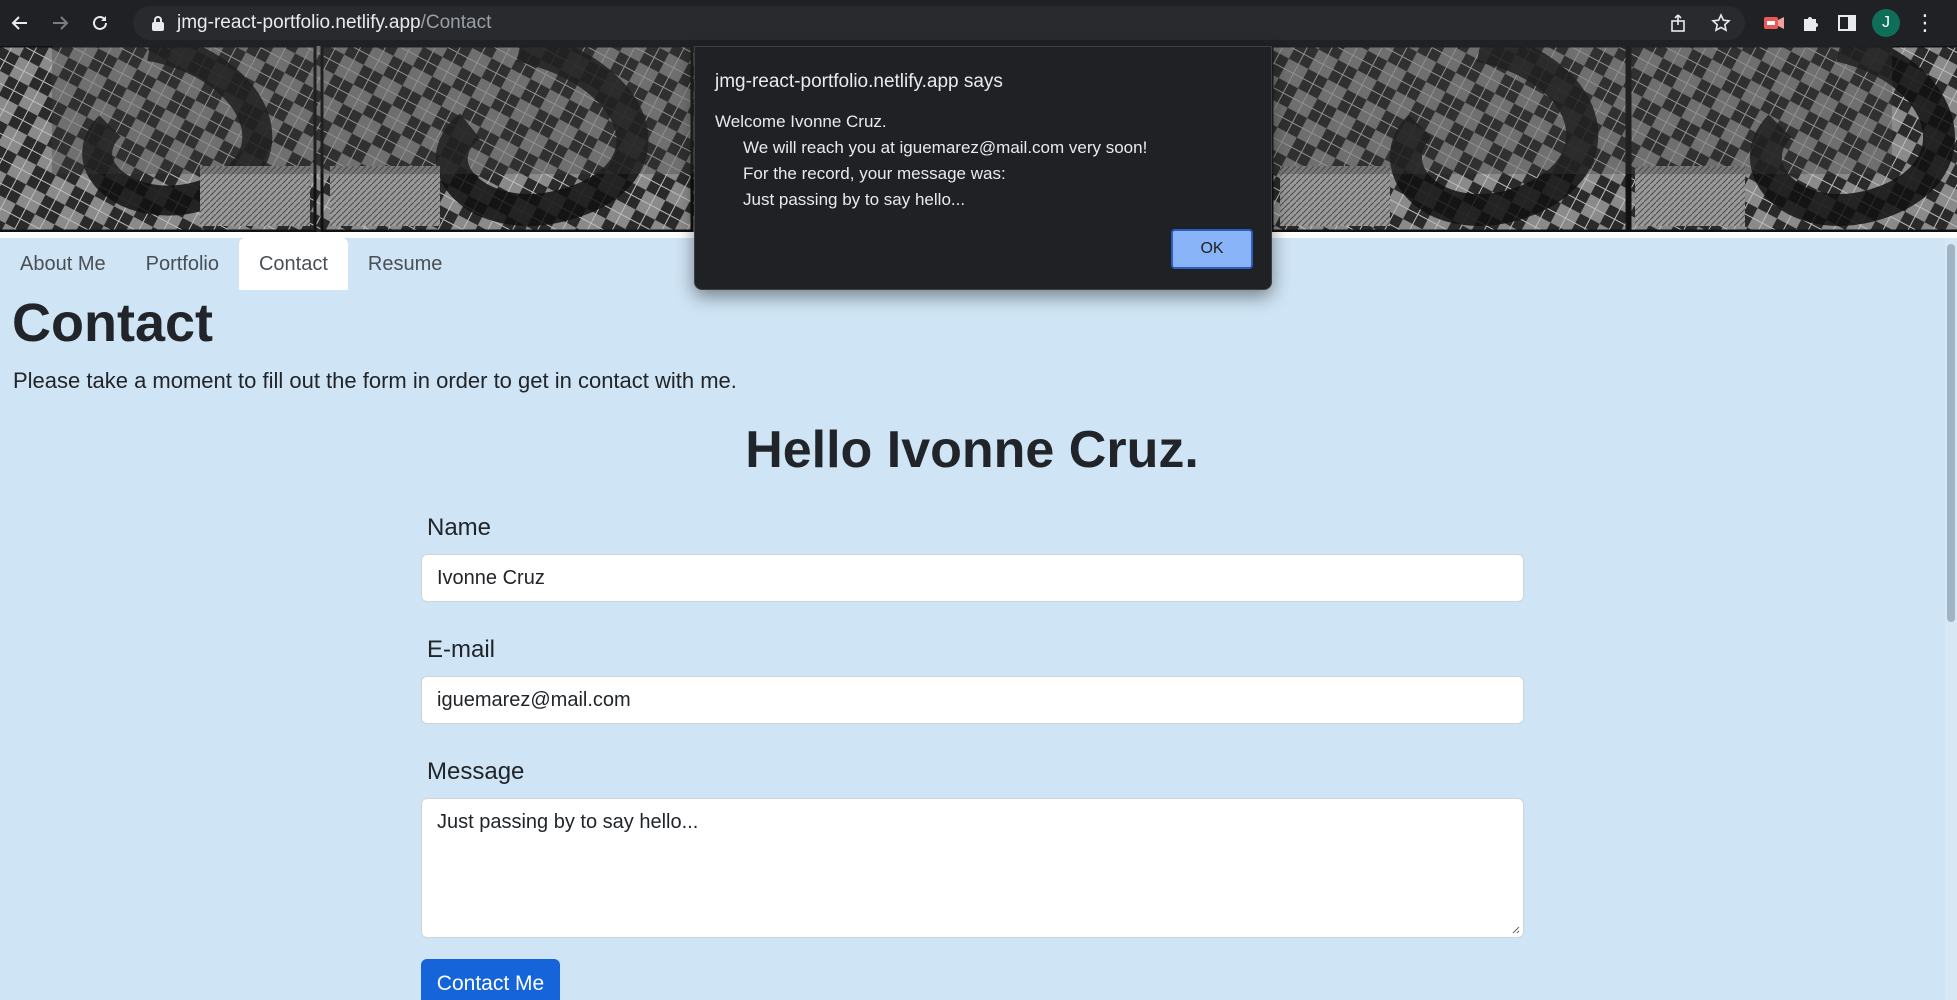  I want to click on profile-avatar: J, so click(1886, 23).